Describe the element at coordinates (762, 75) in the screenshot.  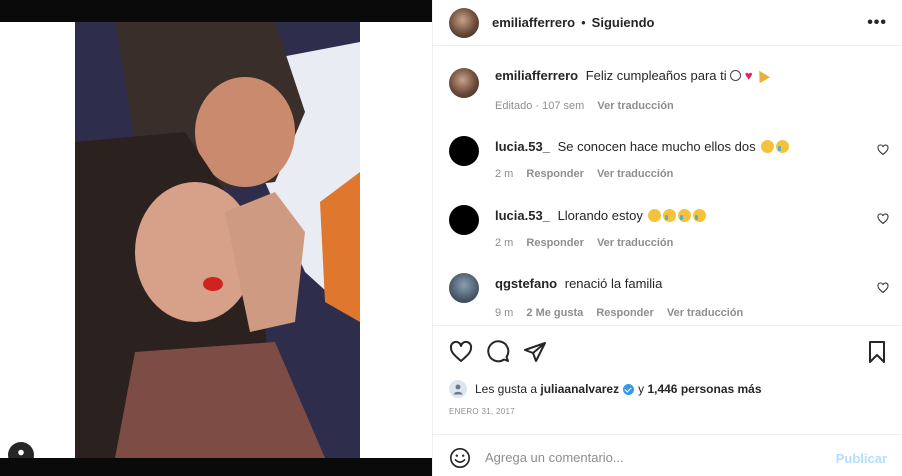
I see `party-popper-emoji-icon` at that location.